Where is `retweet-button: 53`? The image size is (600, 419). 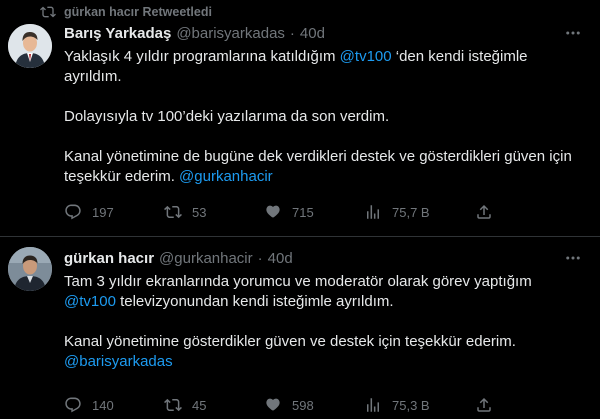 retweet-button: 53 is located at coordinates (185, 212).